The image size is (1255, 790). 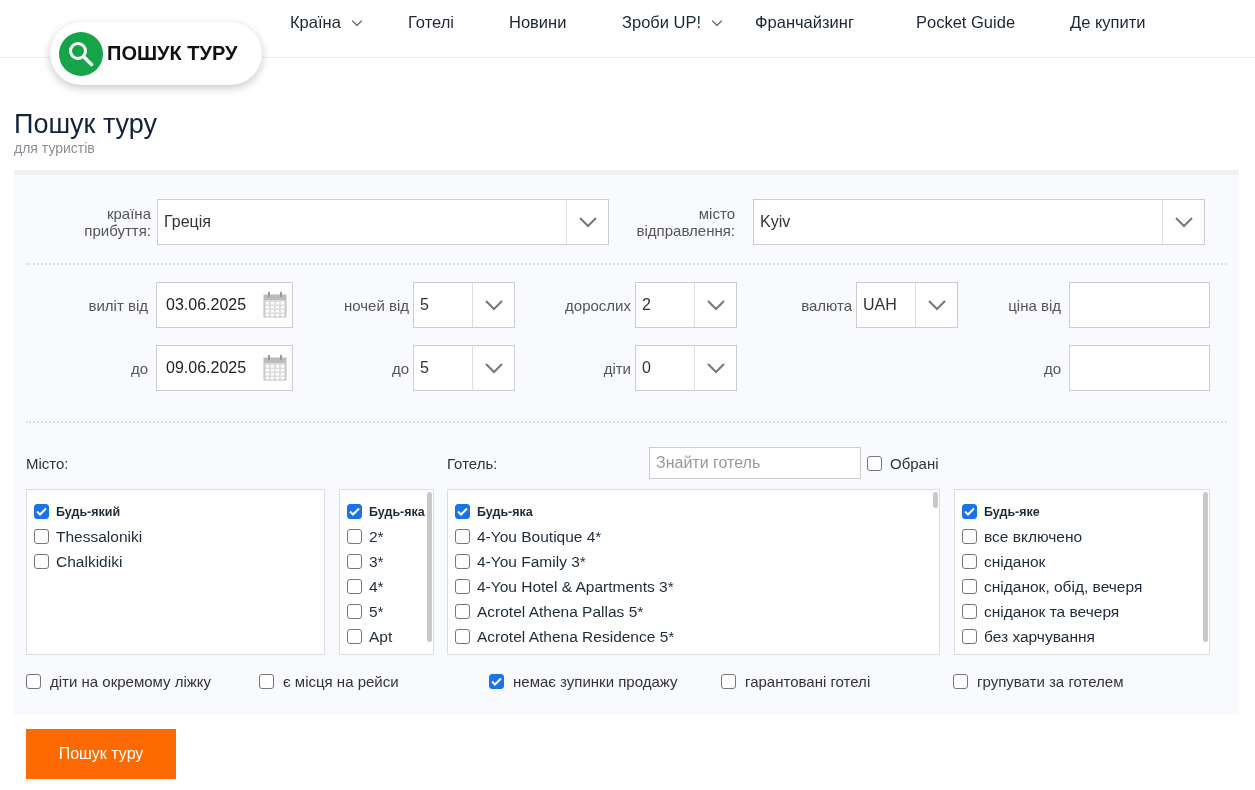 What do you see at coordinates (349, 22) in the screenshot?
I see `nav-link: Країна` at bounding box center [349, 22].